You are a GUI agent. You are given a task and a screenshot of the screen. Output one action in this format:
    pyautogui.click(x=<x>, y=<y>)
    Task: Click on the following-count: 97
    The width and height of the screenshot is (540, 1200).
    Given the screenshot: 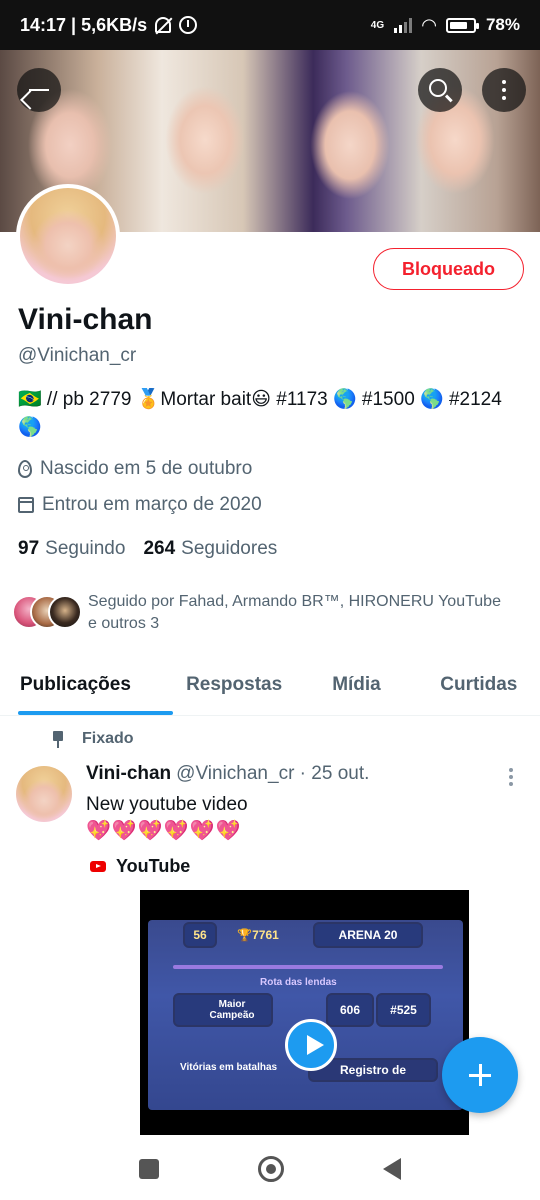 What is the action you would take?
    pyautogui.click(x=29, y=548)
    